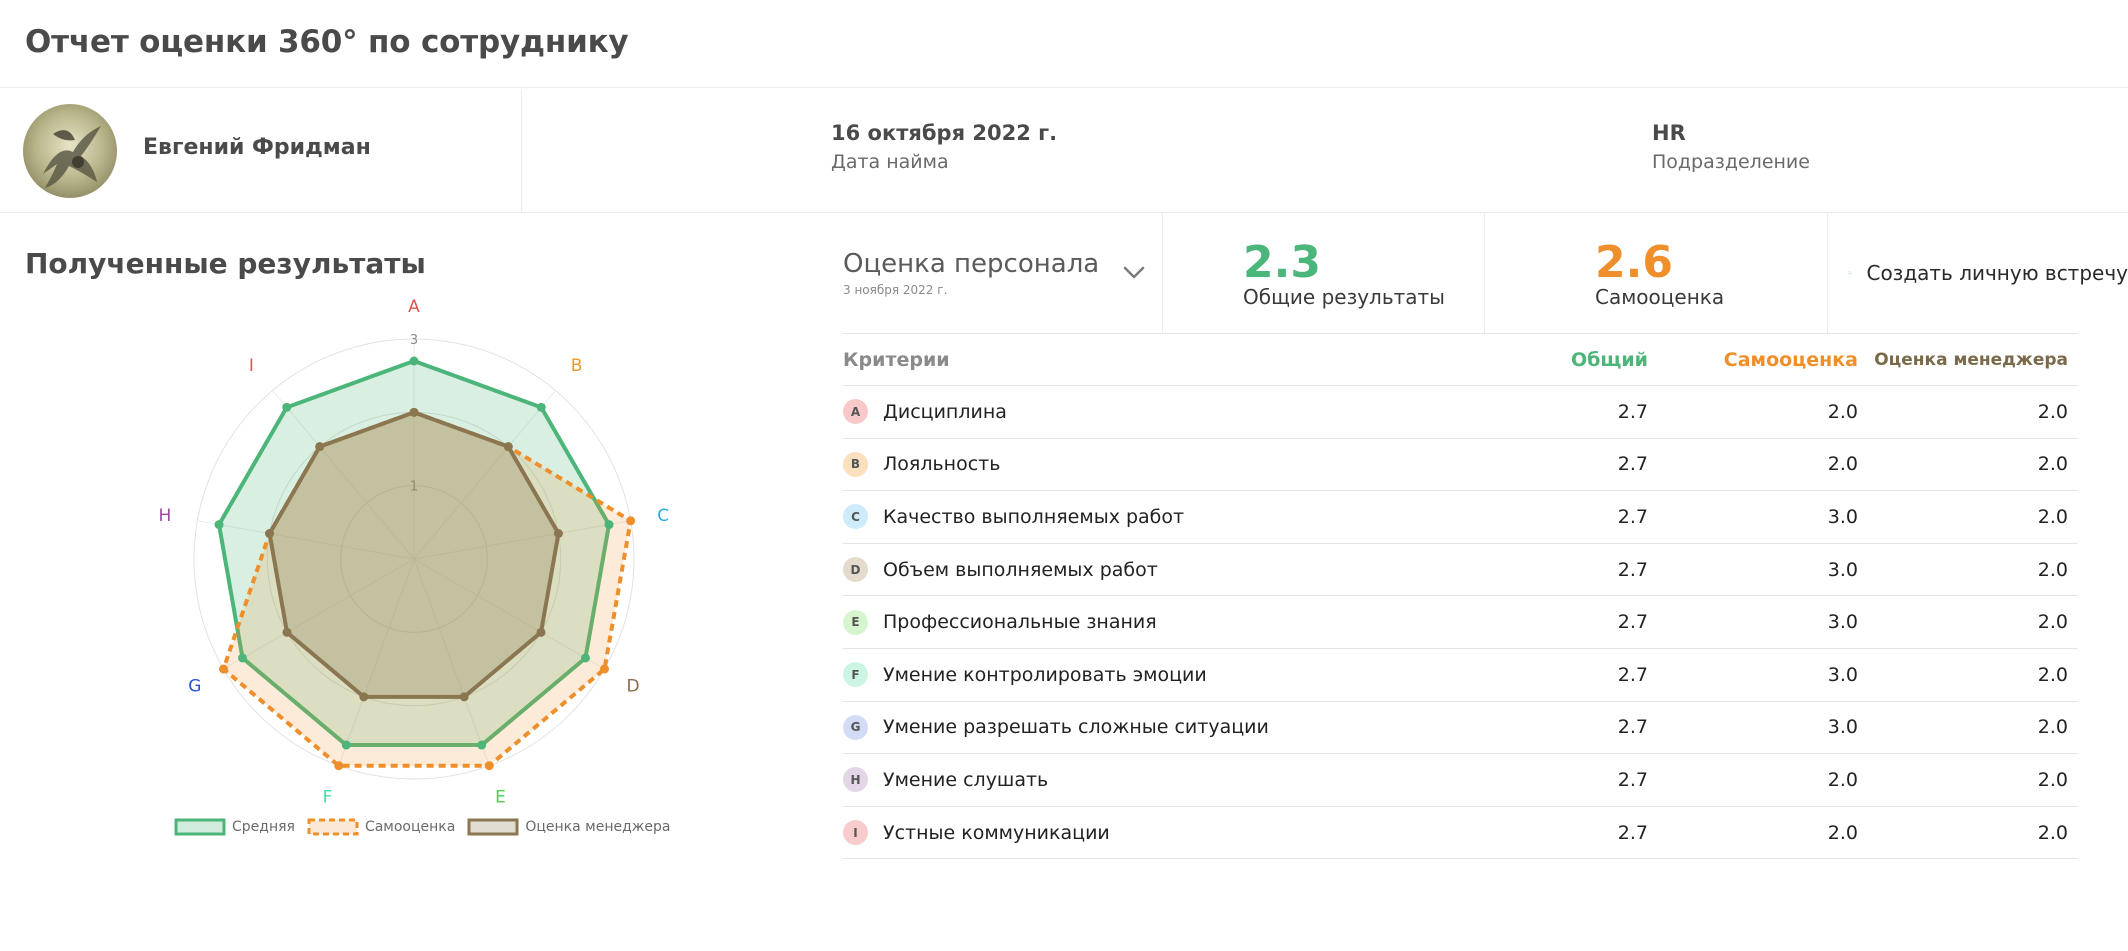 Image resolution: width=2128 pixels, height=951 pixels. I want to click on employee-card: Евгений Фридман, so click(261, 151).